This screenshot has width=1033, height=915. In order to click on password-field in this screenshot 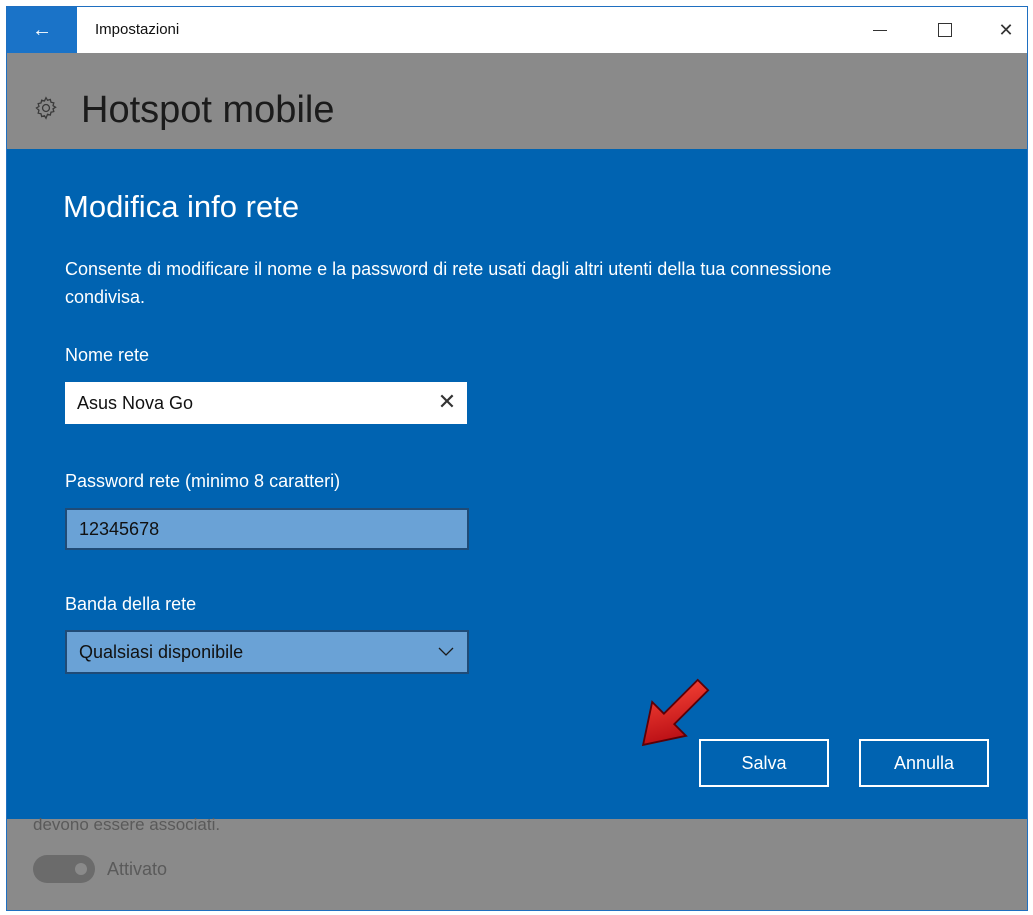, I will do `click(267, 529)`.